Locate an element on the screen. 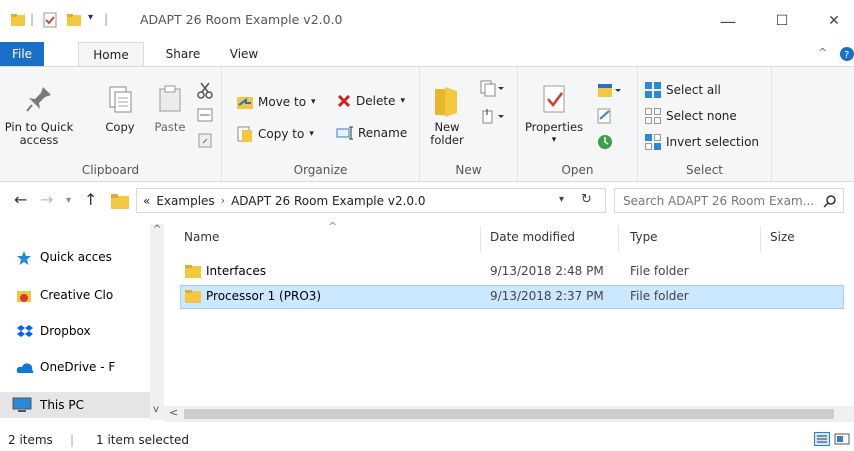  scroll-left-icon: < is located at coordinates (173, 412).